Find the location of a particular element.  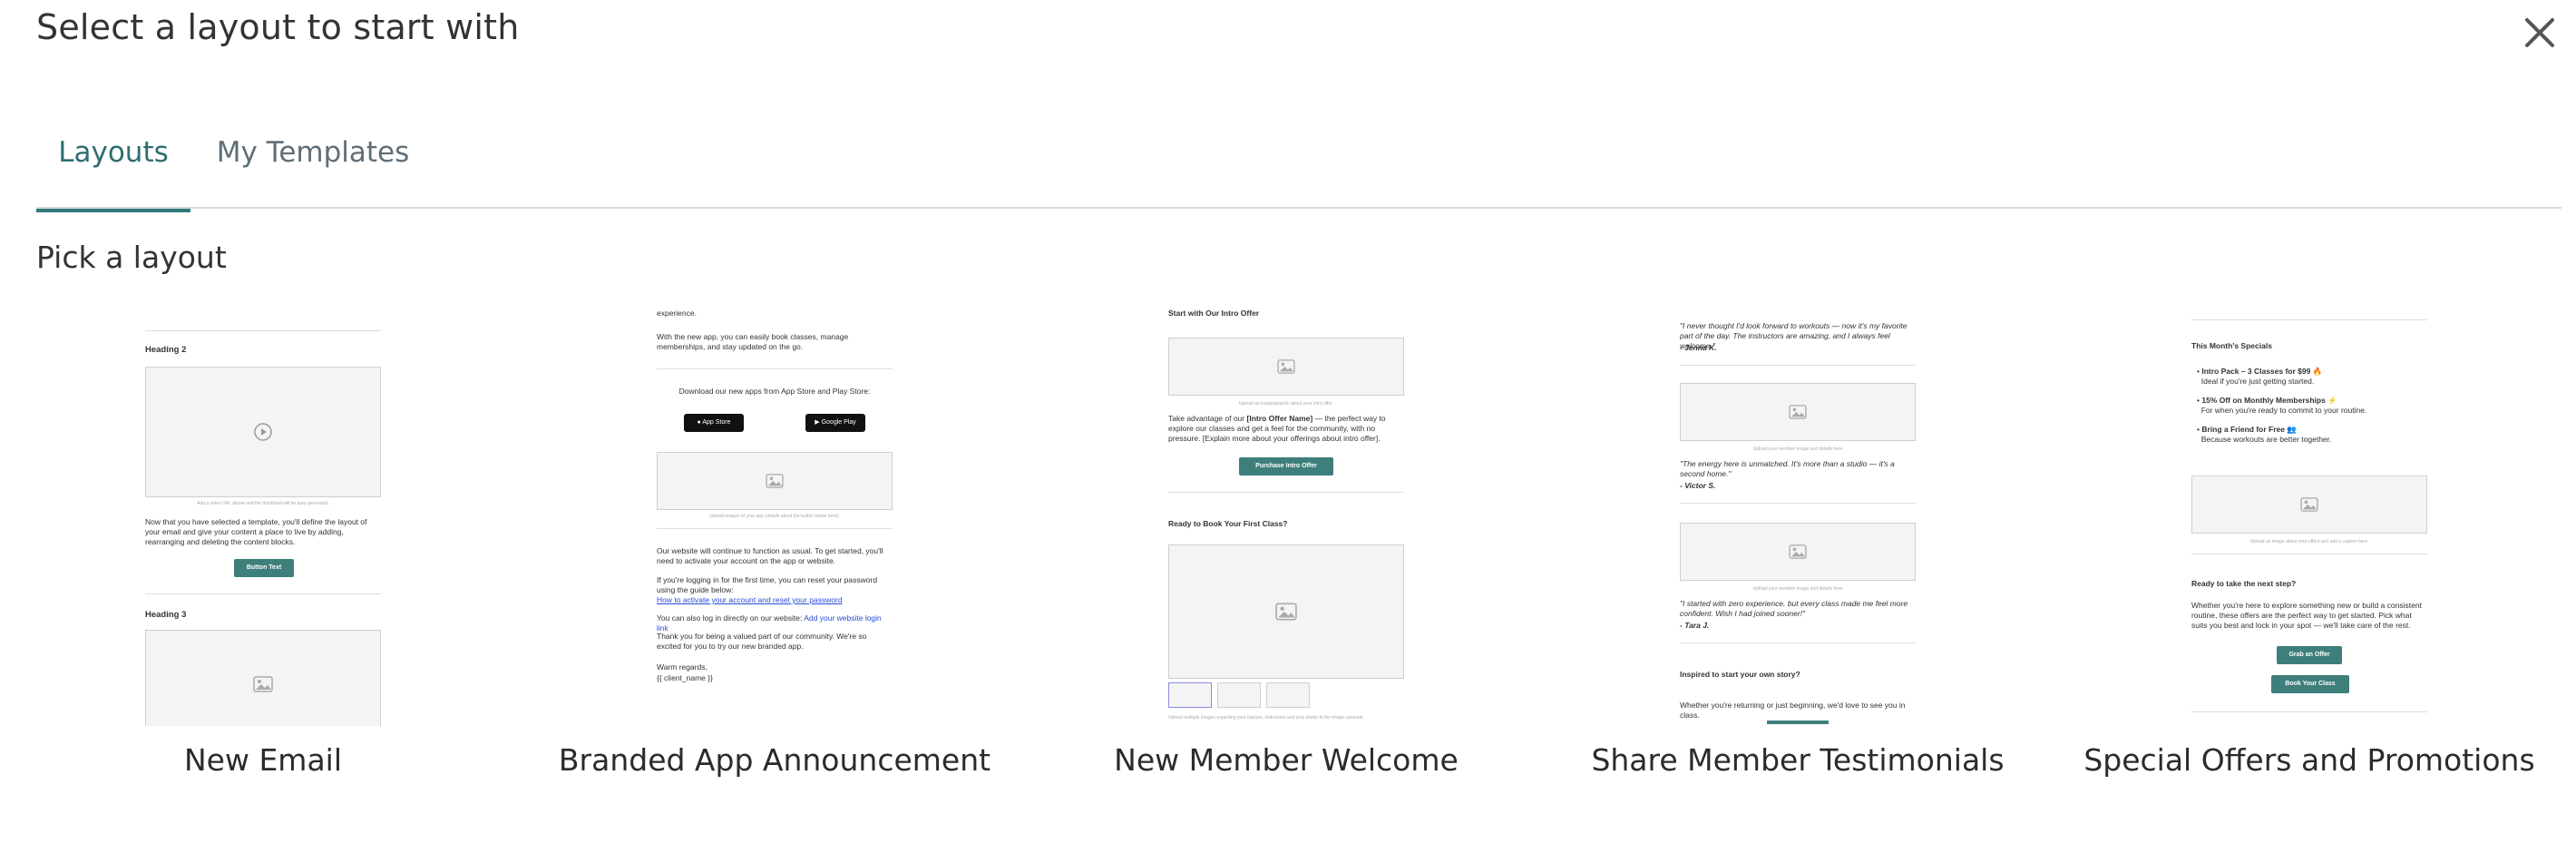

dialog-title: Select a layout to start with is located at coordinates (278, 27).